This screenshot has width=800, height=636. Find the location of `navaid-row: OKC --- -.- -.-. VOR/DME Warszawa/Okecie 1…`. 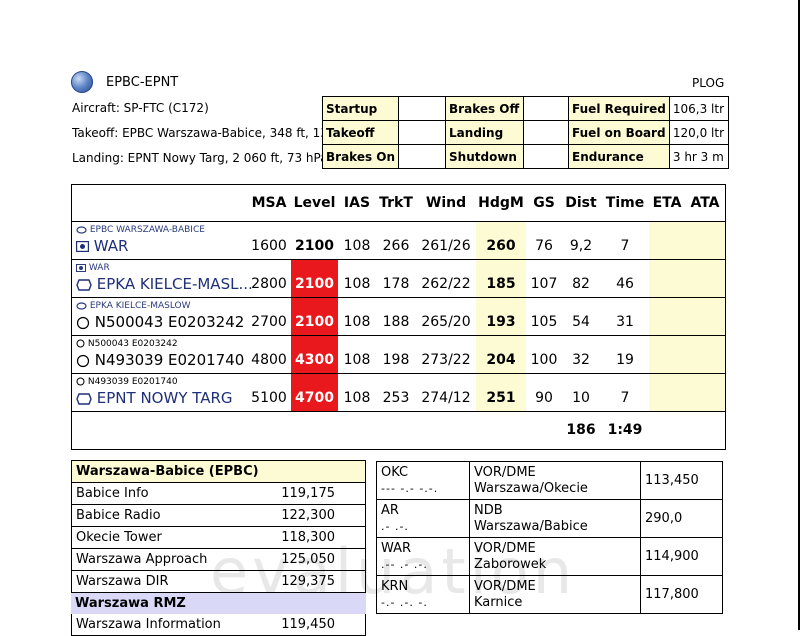

navaid-row: OKC --- -.- -.-. VOR/DME Warszawa/Okecie 1… is located at coordinates (549, 480).